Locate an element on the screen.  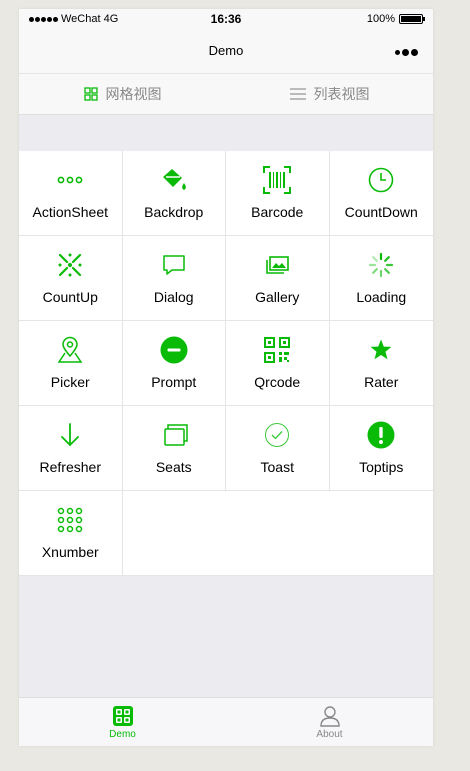
tab-grid-view: 网格视图 is located at coordinates (122, 94).